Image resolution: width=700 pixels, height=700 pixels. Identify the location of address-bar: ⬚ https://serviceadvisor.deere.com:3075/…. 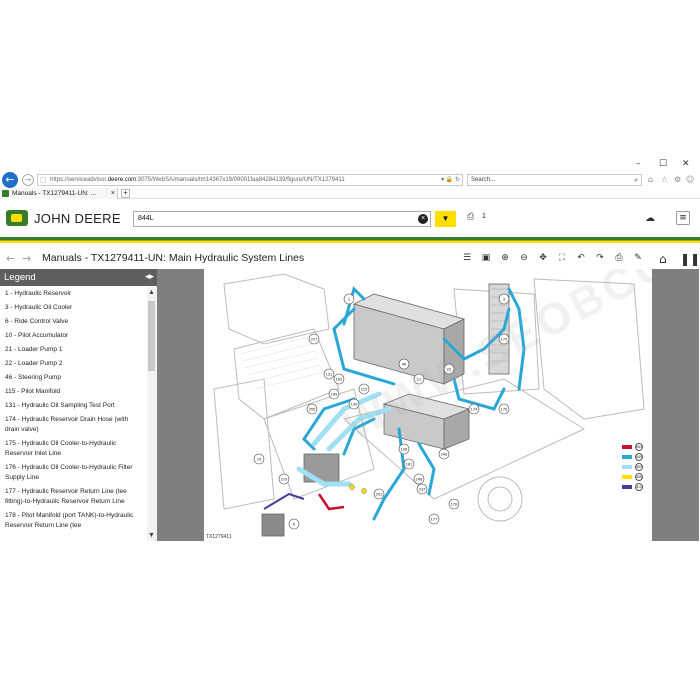
(250, 180).